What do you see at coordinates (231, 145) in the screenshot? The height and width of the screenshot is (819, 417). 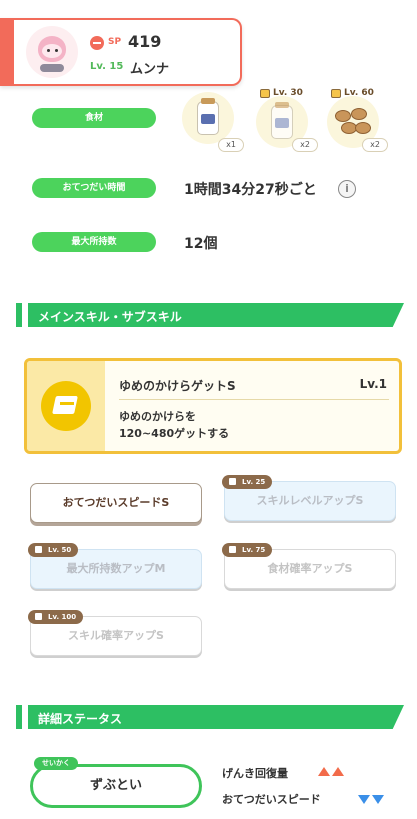 I see `ingredient-qty-1: x1` at bounding box center [231, 145].